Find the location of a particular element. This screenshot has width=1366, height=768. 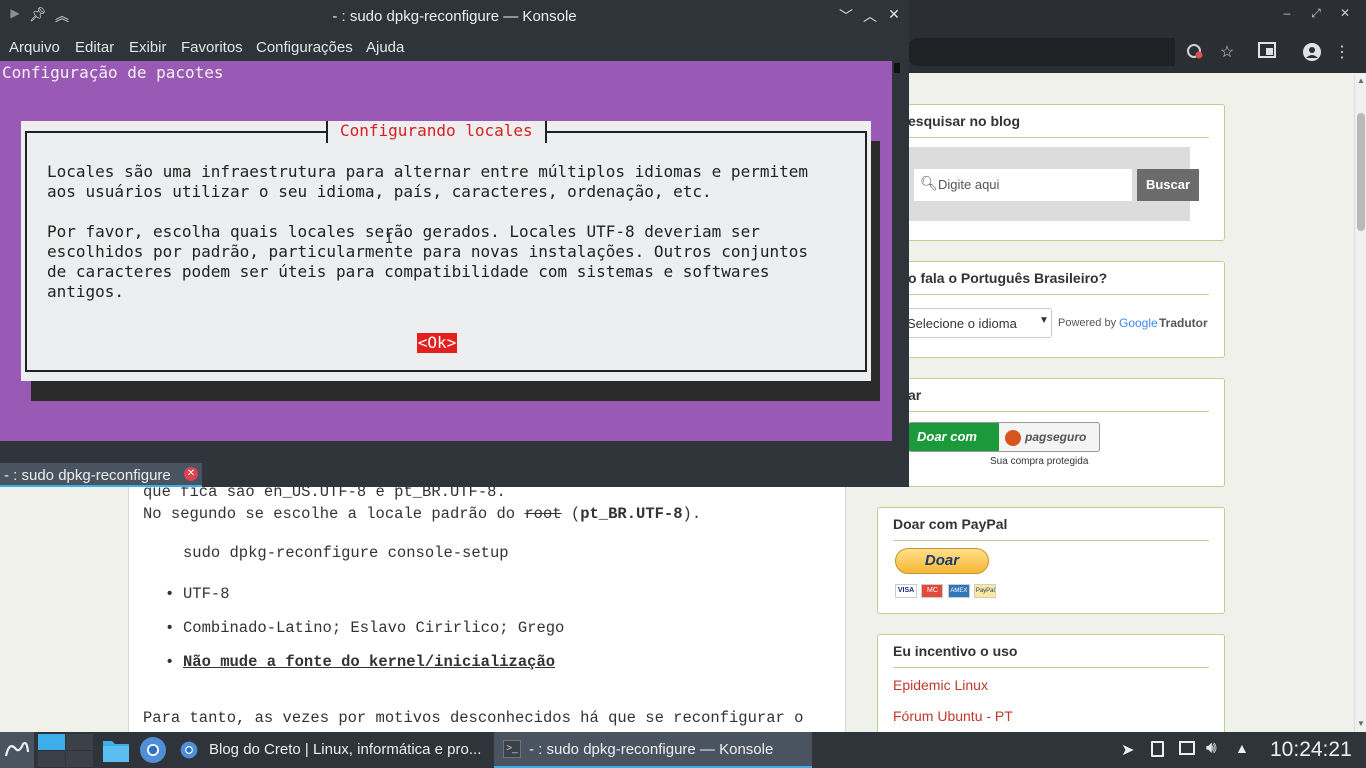

virtual-desktop-pager is located at coordinates (66, 750).